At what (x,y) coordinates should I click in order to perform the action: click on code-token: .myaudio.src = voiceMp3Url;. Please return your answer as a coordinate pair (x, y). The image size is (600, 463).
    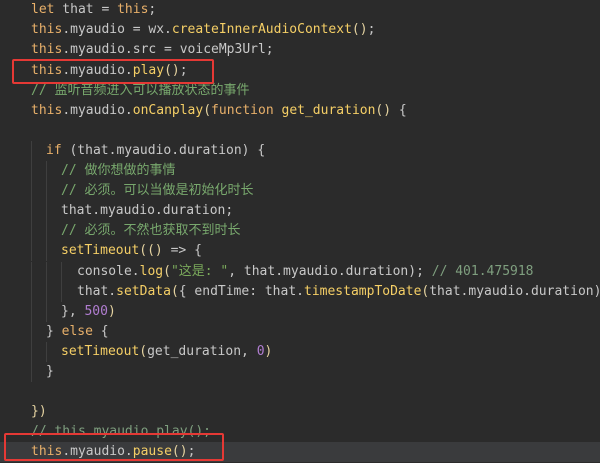
    Looking at the image, I should click on (168, 49).